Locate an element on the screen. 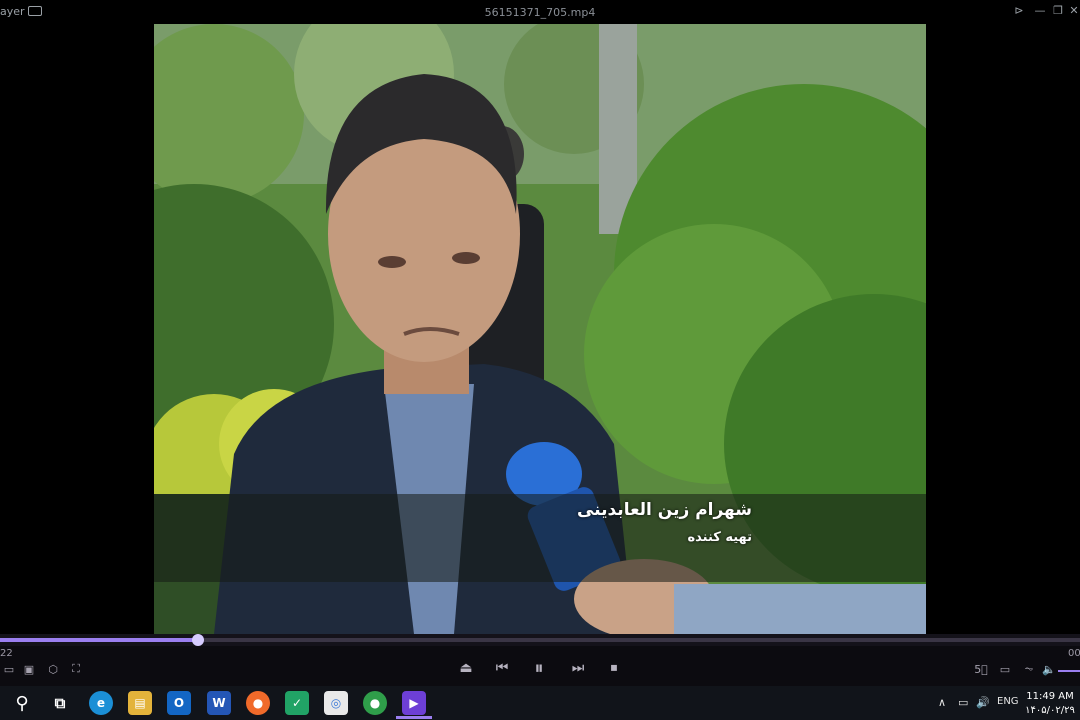 The image size is (1080, 720). task-view-icon: ⧉ is located at coordinates (60, 703).